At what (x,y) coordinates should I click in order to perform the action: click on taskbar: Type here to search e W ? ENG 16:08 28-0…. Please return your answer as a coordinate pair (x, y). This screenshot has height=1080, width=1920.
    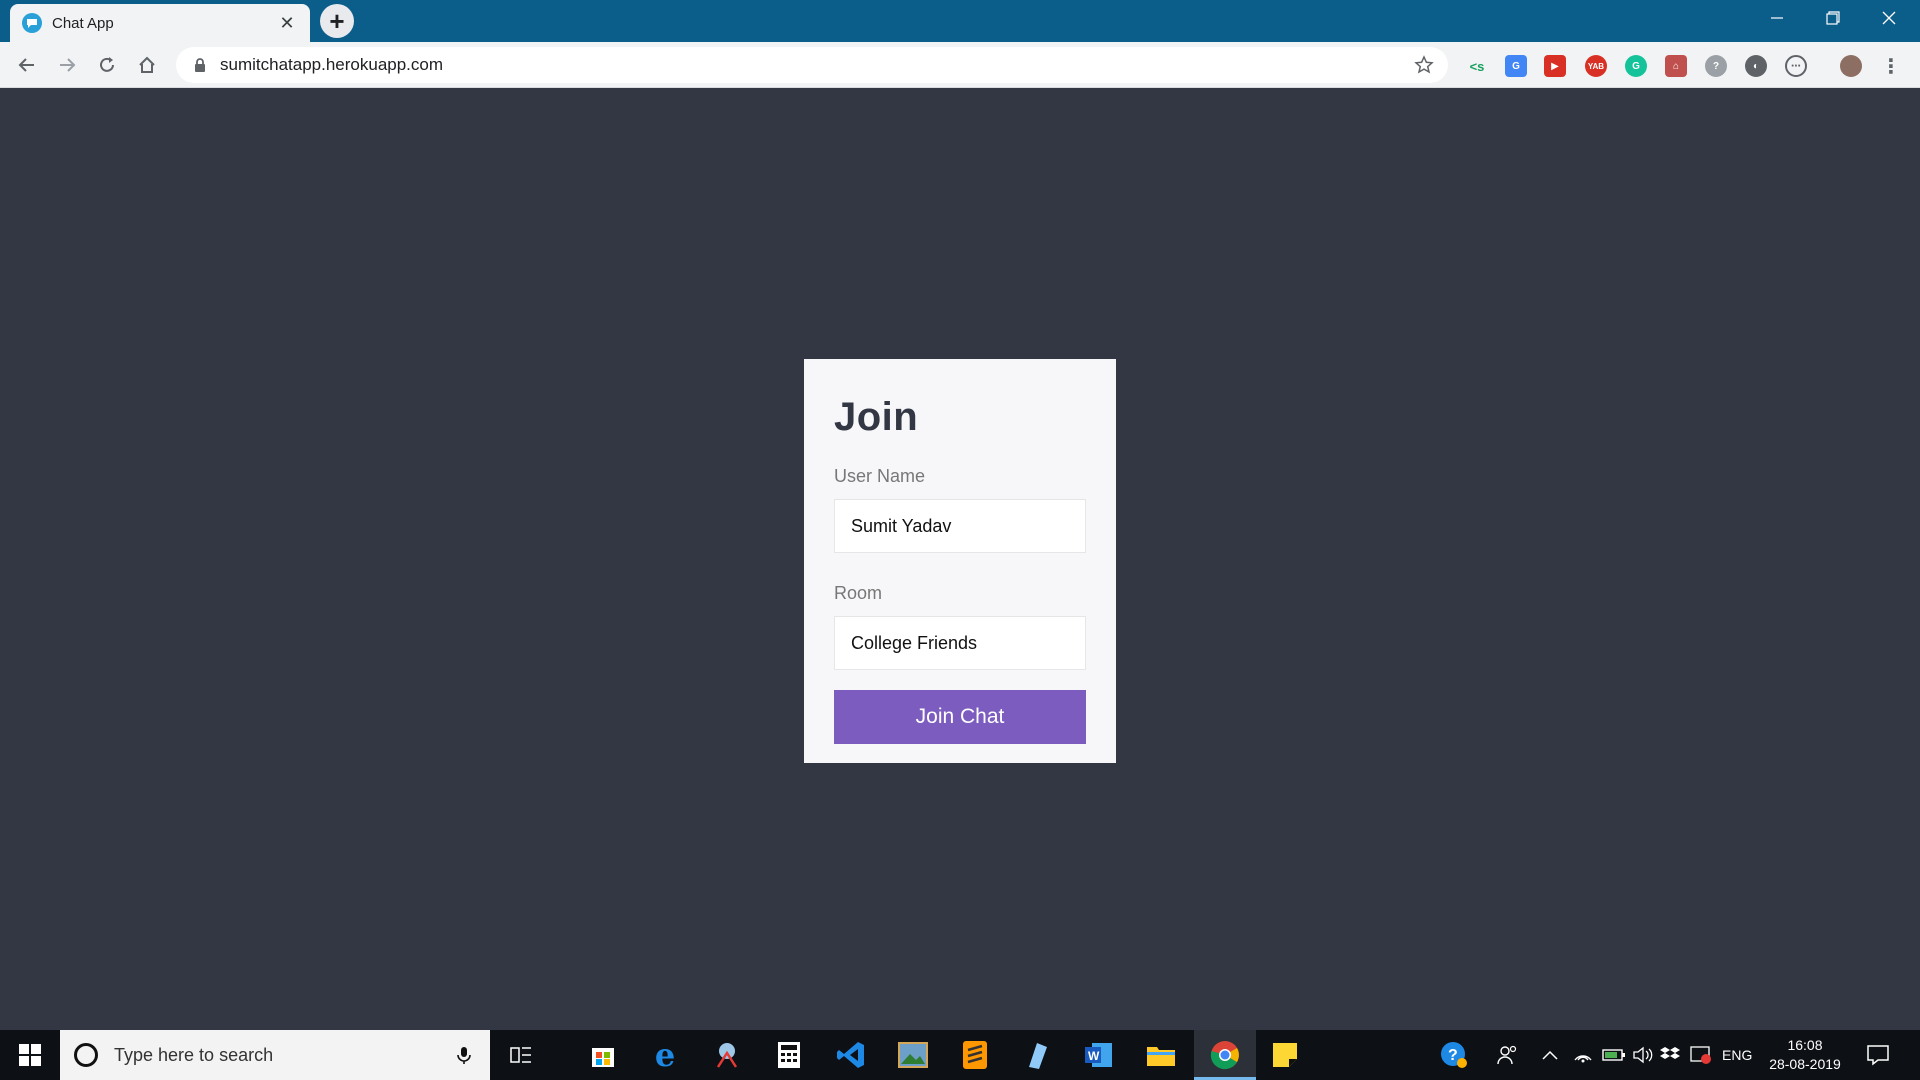
    Looking at the image, I should click on (960, 1055).